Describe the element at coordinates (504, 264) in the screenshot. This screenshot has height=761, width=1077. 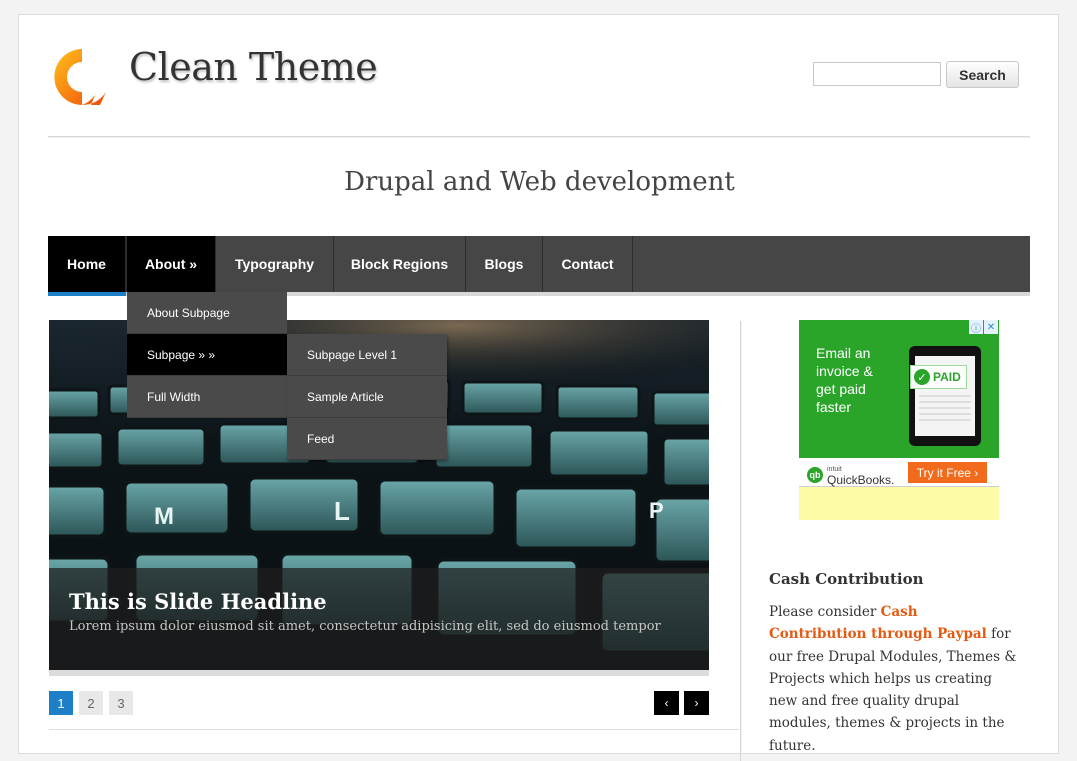
I see `nav-item-blogs: Blogs` at that location.